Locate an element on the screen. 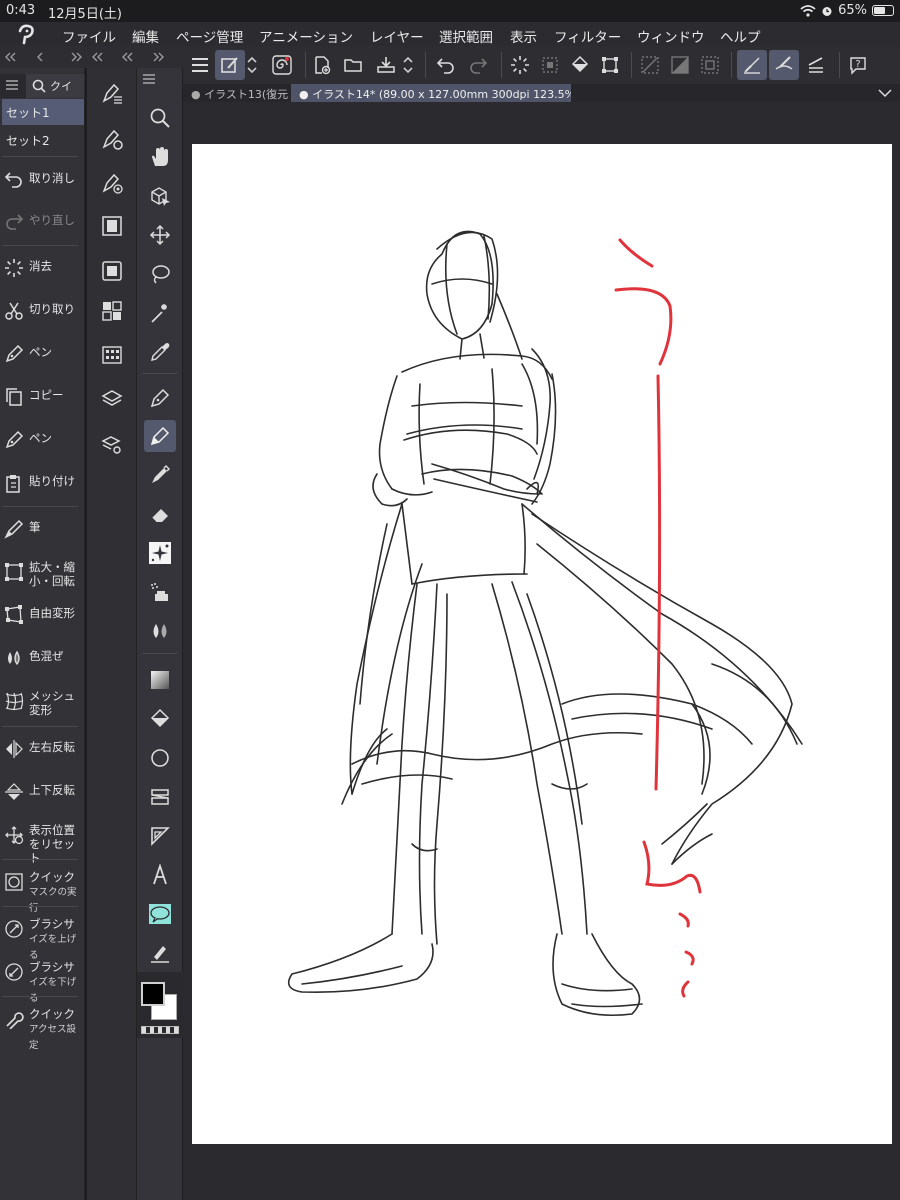 The height and width of the screenshot is (1200, 900). subtool-layer is located at coordinates (112, 399).